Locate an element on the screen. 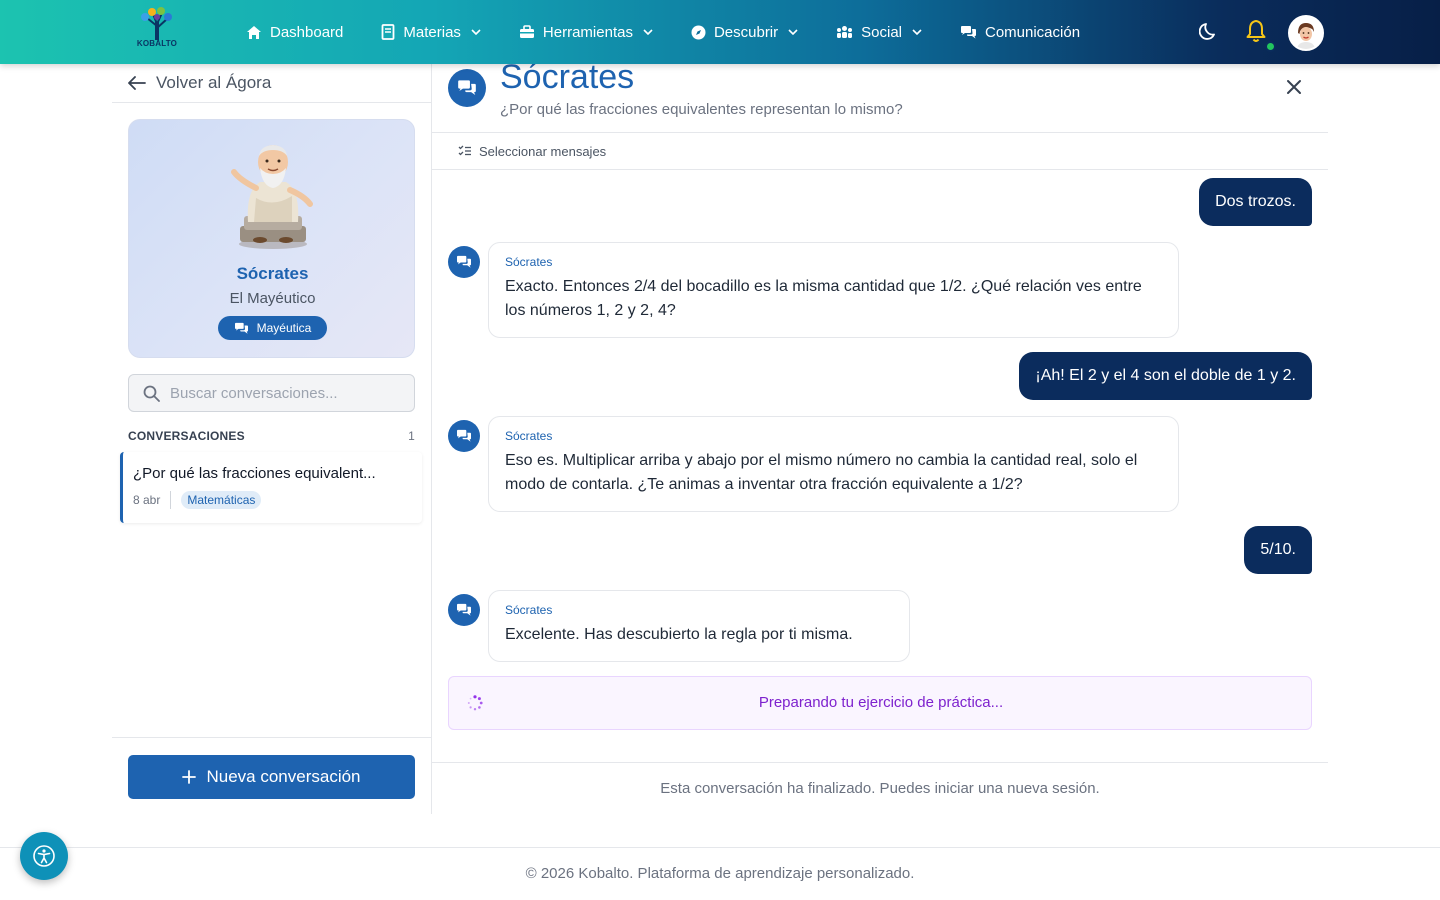 The height and width of the screenshot is (900, 1440). new-conversation-button: Nueva conversación is located at coordinates (271, 777).